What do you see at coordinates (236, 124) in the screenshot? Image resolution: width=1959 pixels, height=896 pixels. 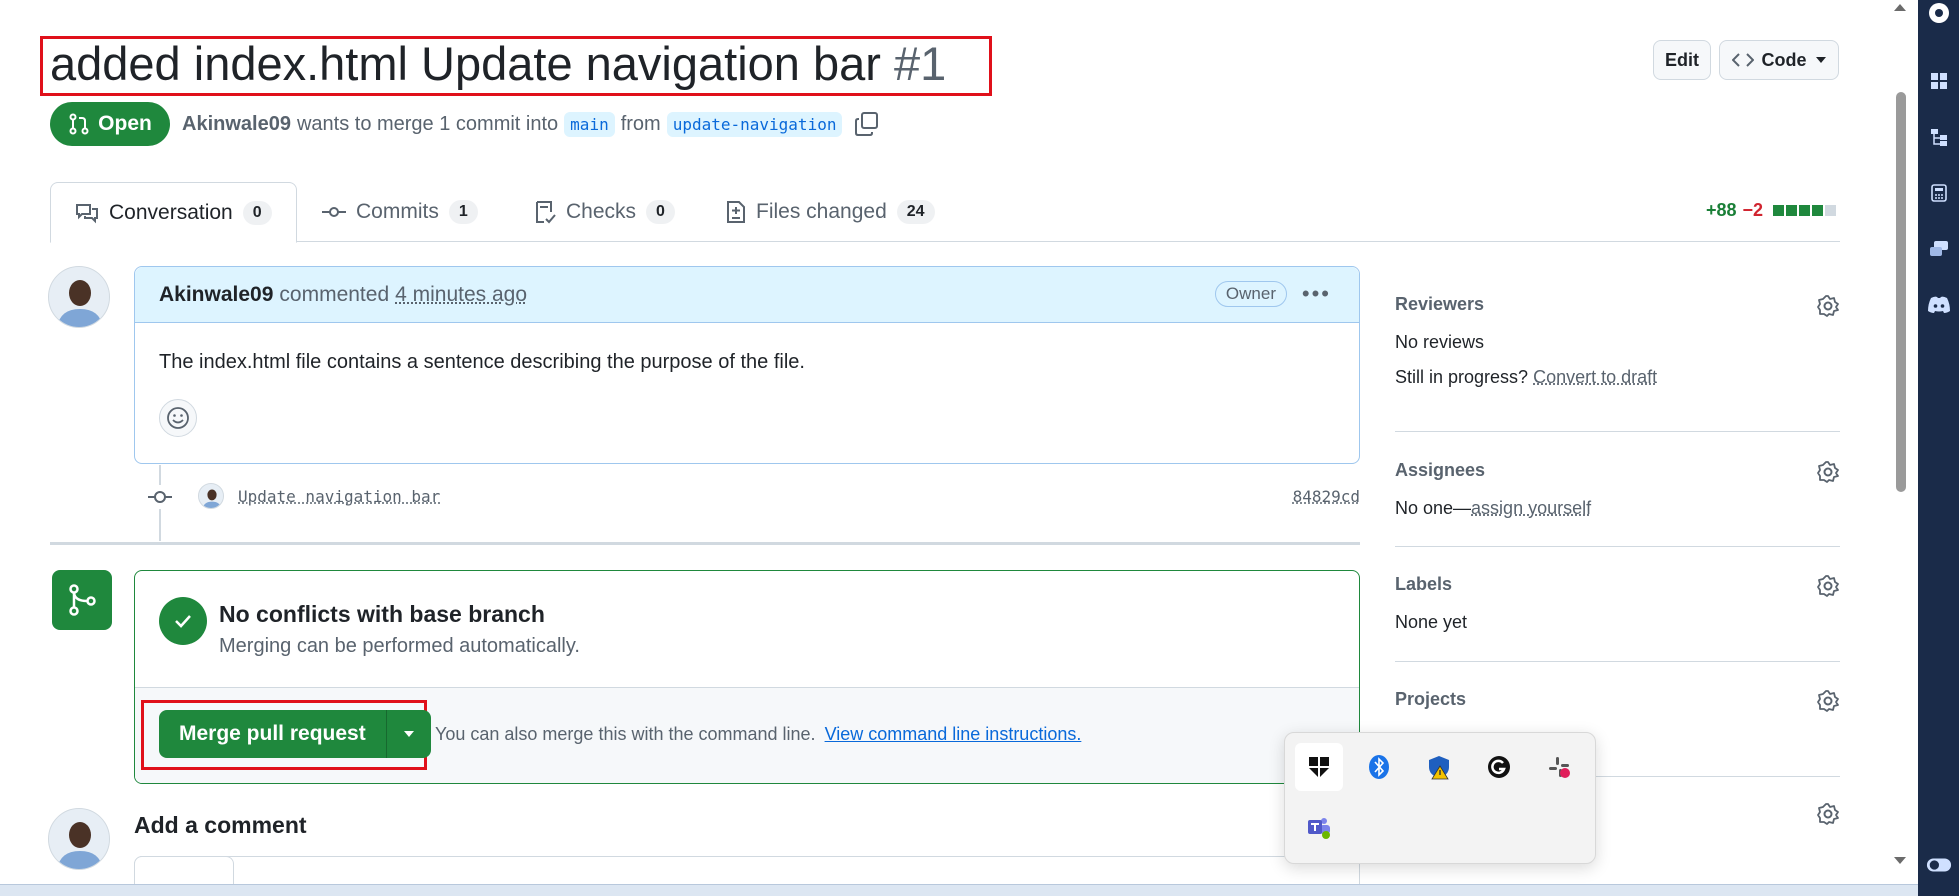 I see `author-link: Akinwale09` at bounding box center [236, 124].